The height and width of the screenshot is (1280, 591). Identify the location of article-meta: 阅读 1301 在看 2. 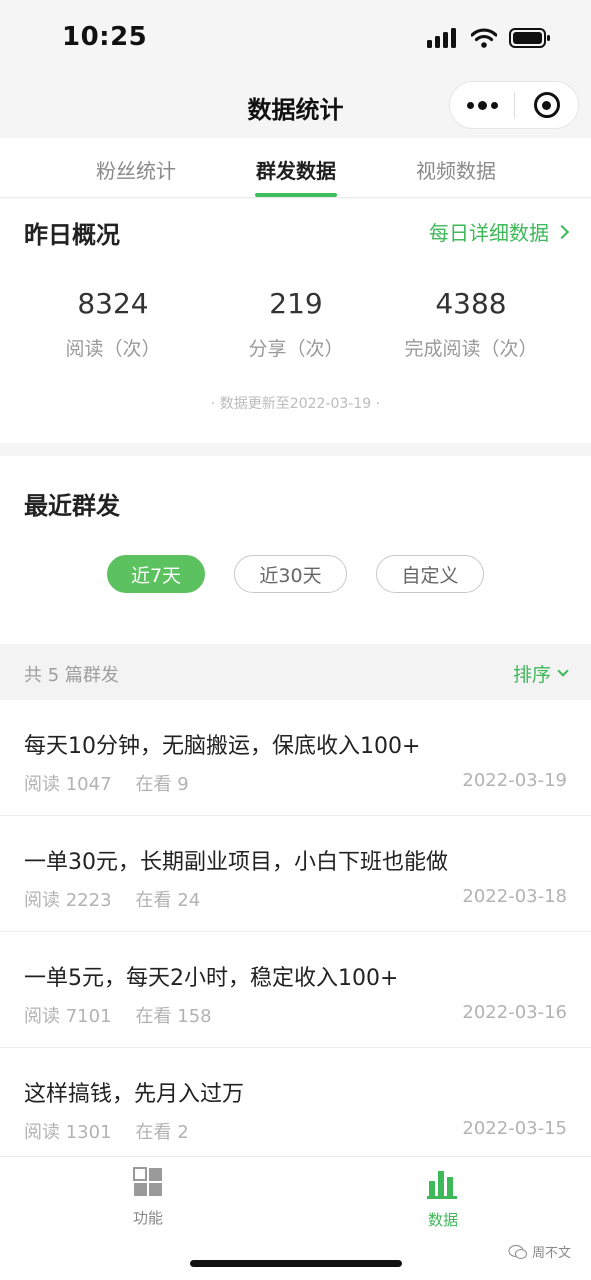
(106, 1131).